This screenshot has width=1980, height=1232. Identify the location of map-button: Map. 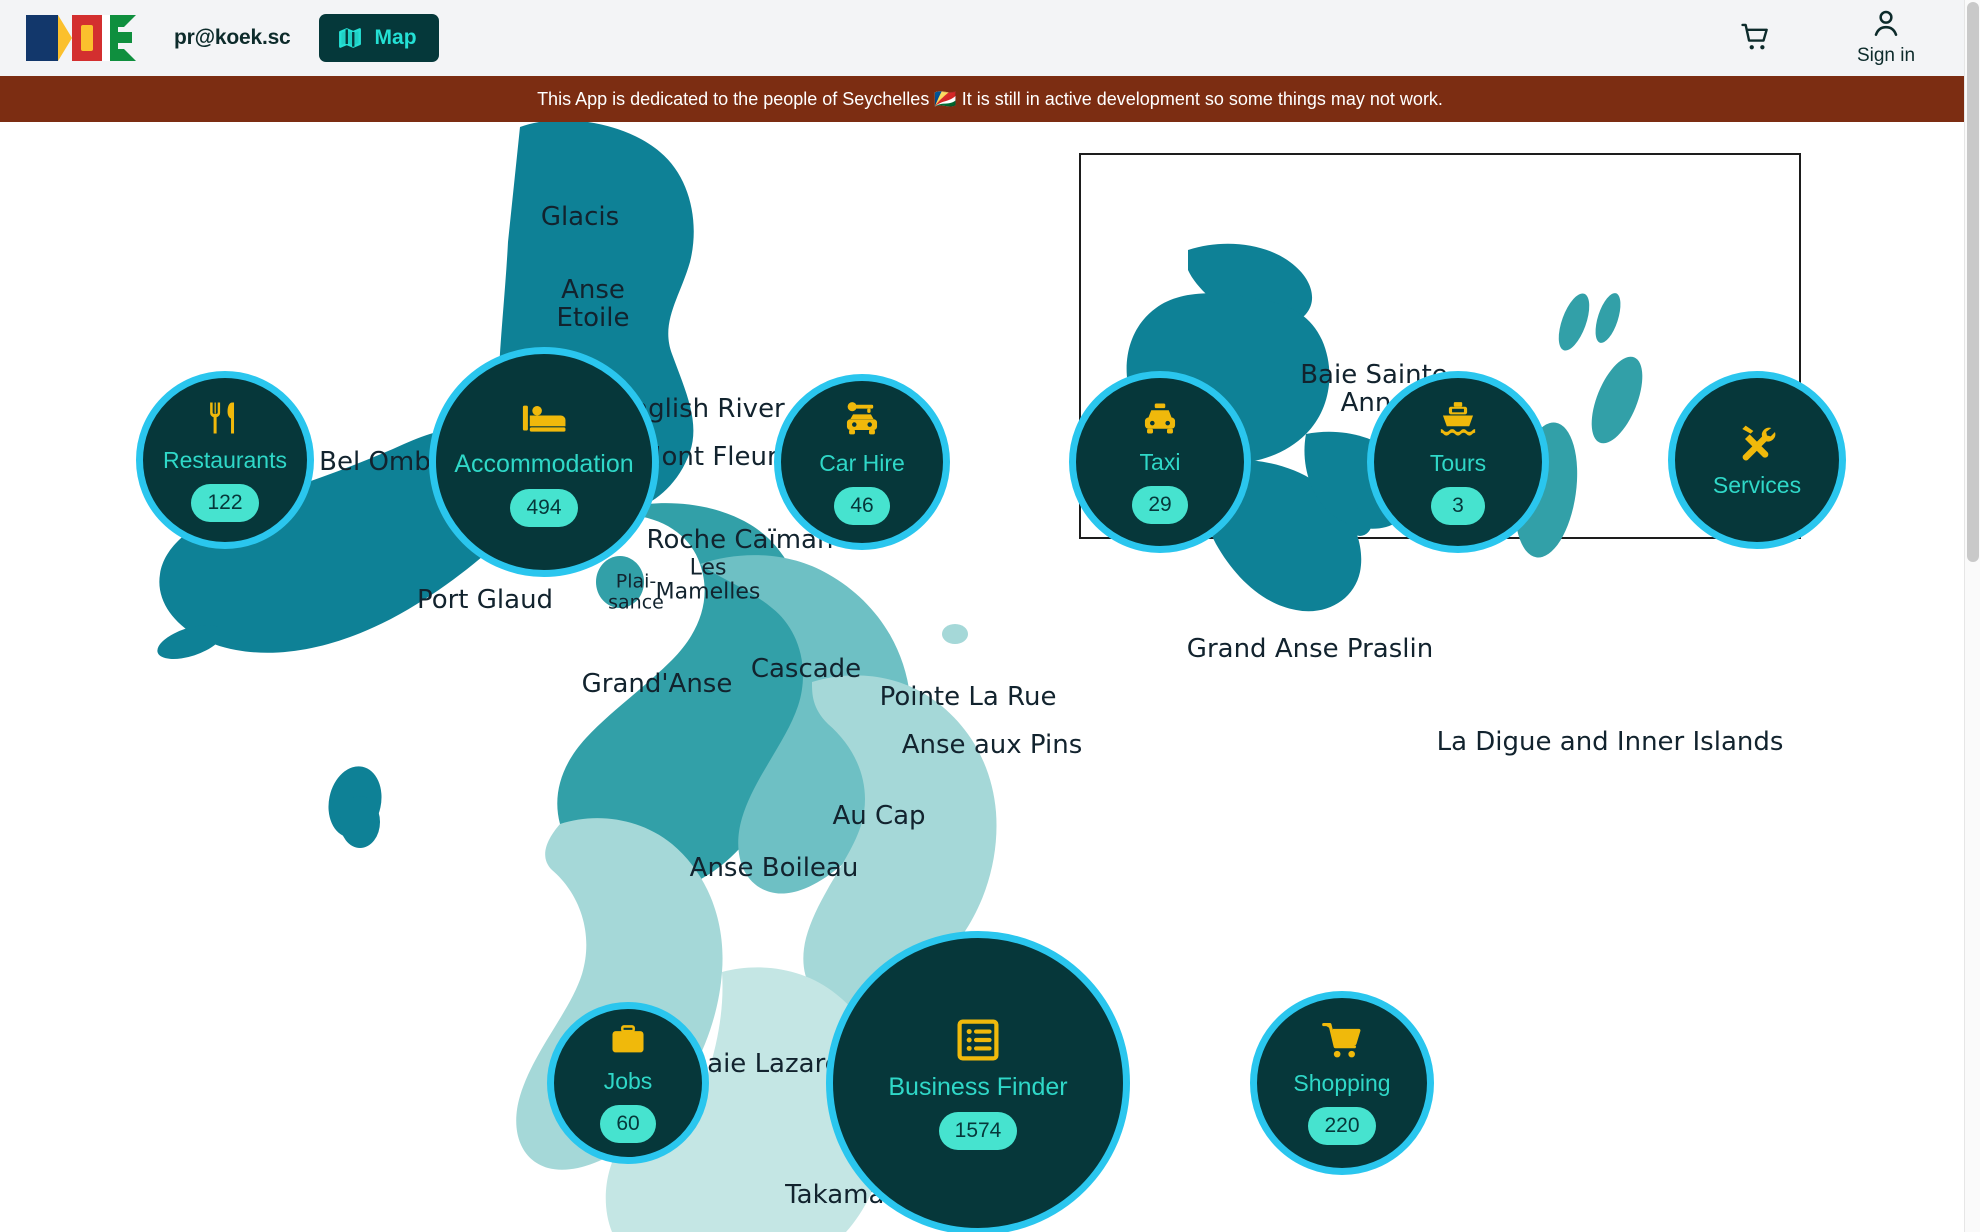
(378, 38).